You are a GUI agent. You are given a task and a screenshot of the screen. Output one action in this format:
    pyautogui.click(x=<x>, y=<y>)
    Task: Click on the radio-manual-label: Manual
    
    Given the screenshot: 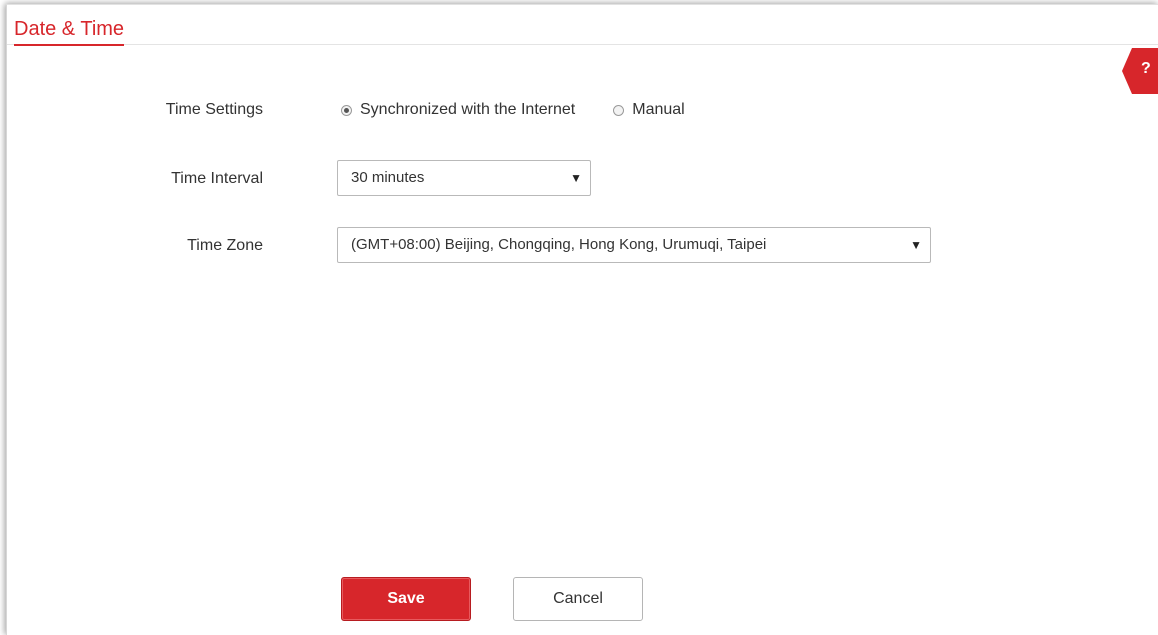 What is the action you would take?
    pyautogui.click(x=658, y=109)
    